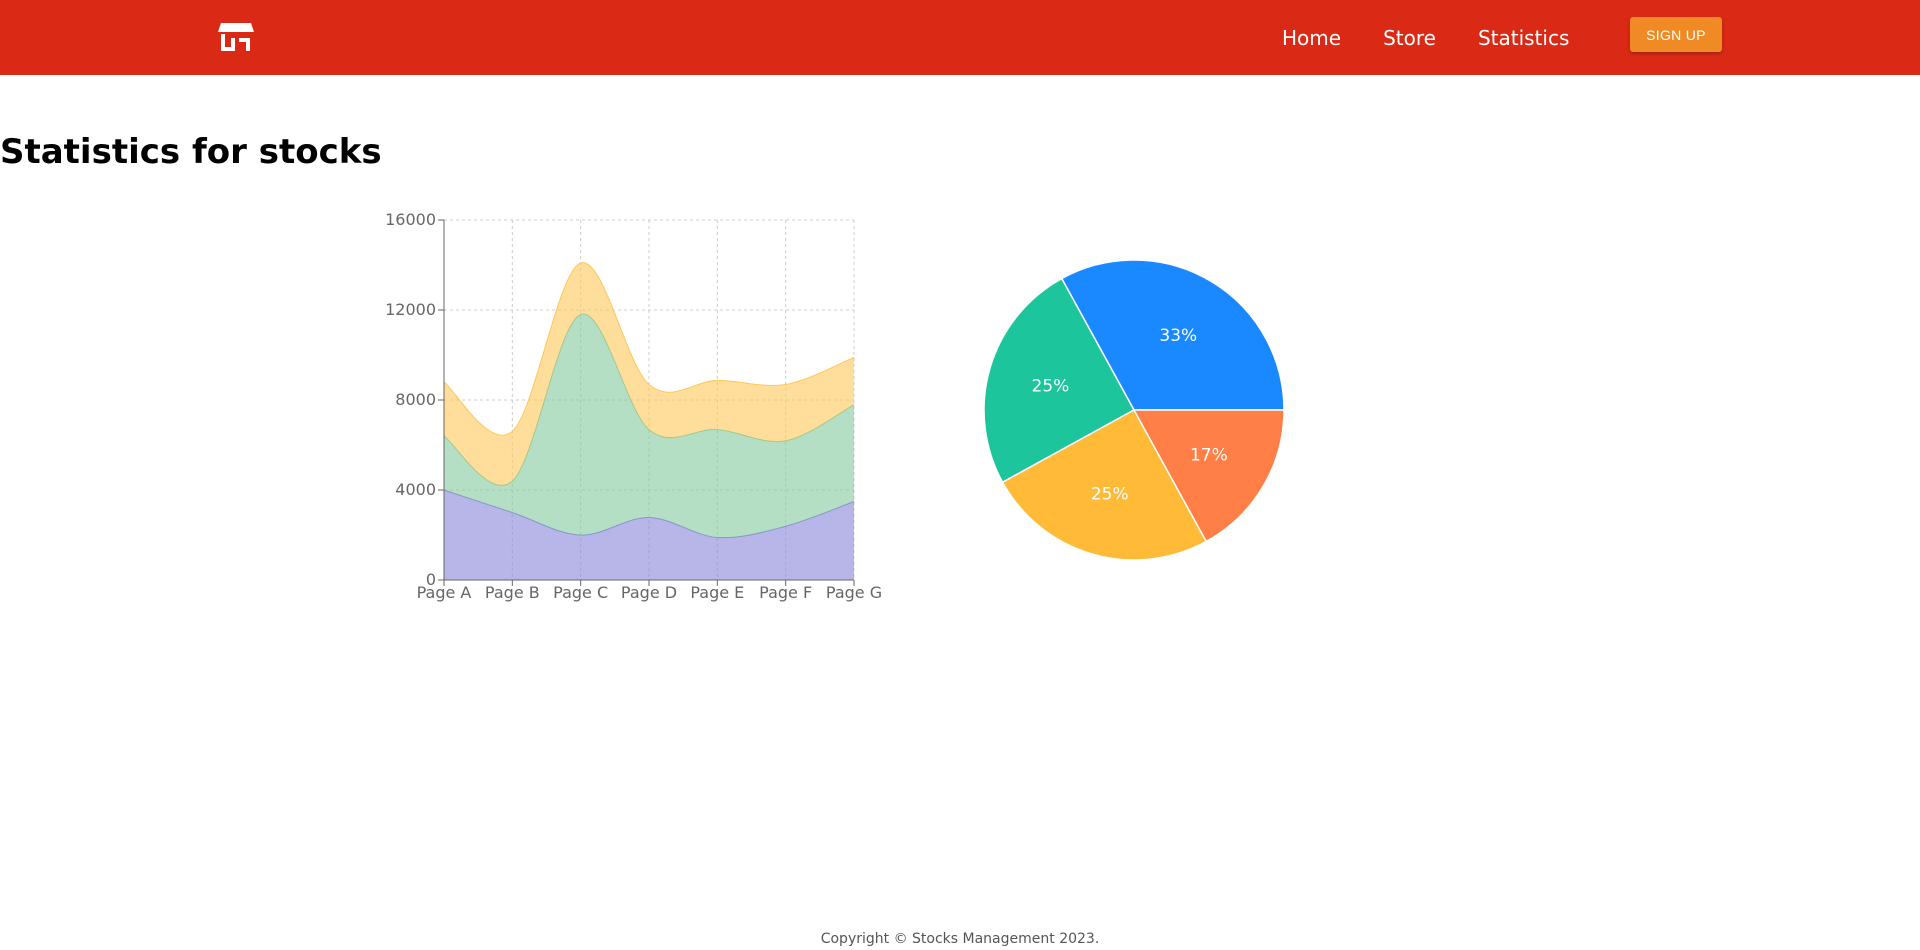  Describe the element at coordinates (1209, 455) in the screenshot. I see `pie-slice-label: 17%` at that location.